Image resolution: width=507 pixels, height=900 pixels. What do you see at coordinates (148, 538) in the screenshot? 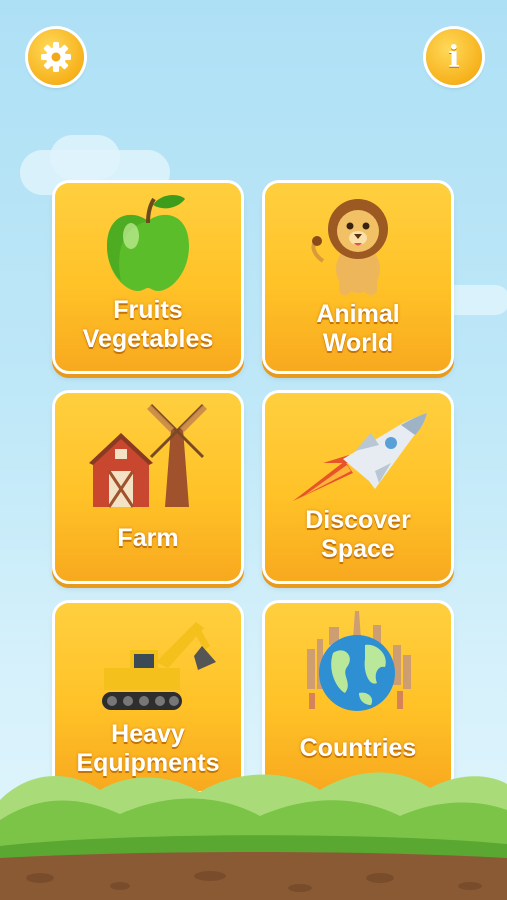
I see `category-label: Farm` at bounding box center [148, 538].